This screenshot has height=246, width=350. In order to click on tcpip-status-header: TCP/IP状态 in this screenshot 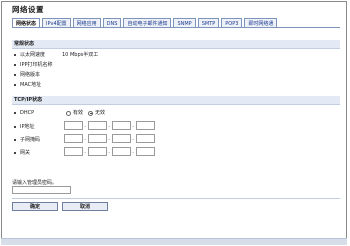, I will do `click(176, 100)`.